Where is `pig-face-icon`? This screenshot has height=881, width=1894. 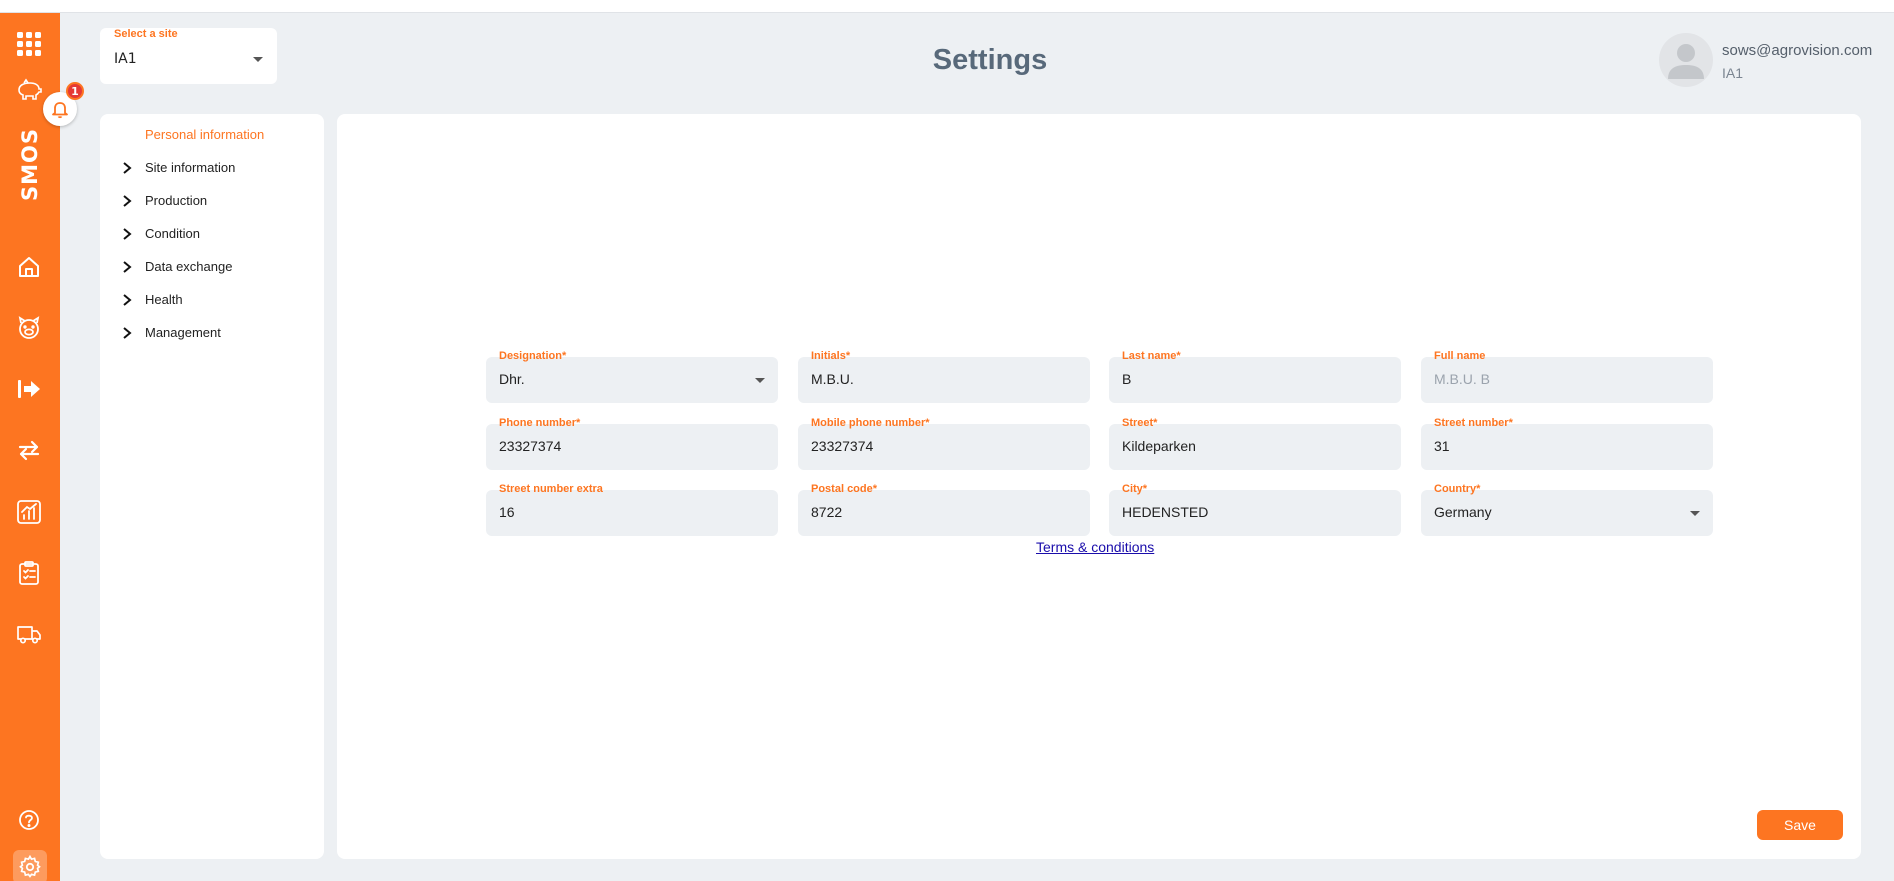
pig-face-icon is located at coordinates (29, 328).